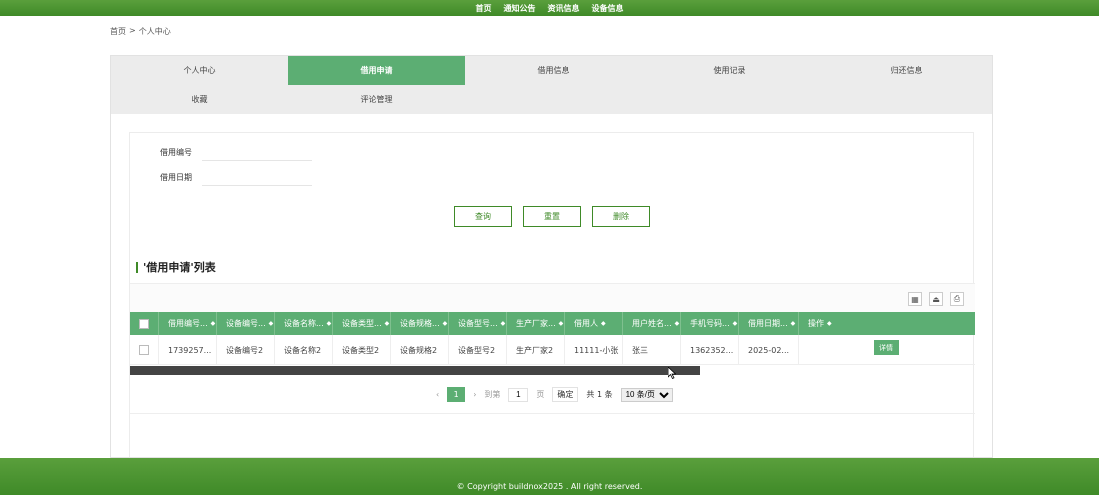  Describe the element at coordinates (154, 31) in the screenshot. I see `breadcrumb-current: 个人中心` at that location.